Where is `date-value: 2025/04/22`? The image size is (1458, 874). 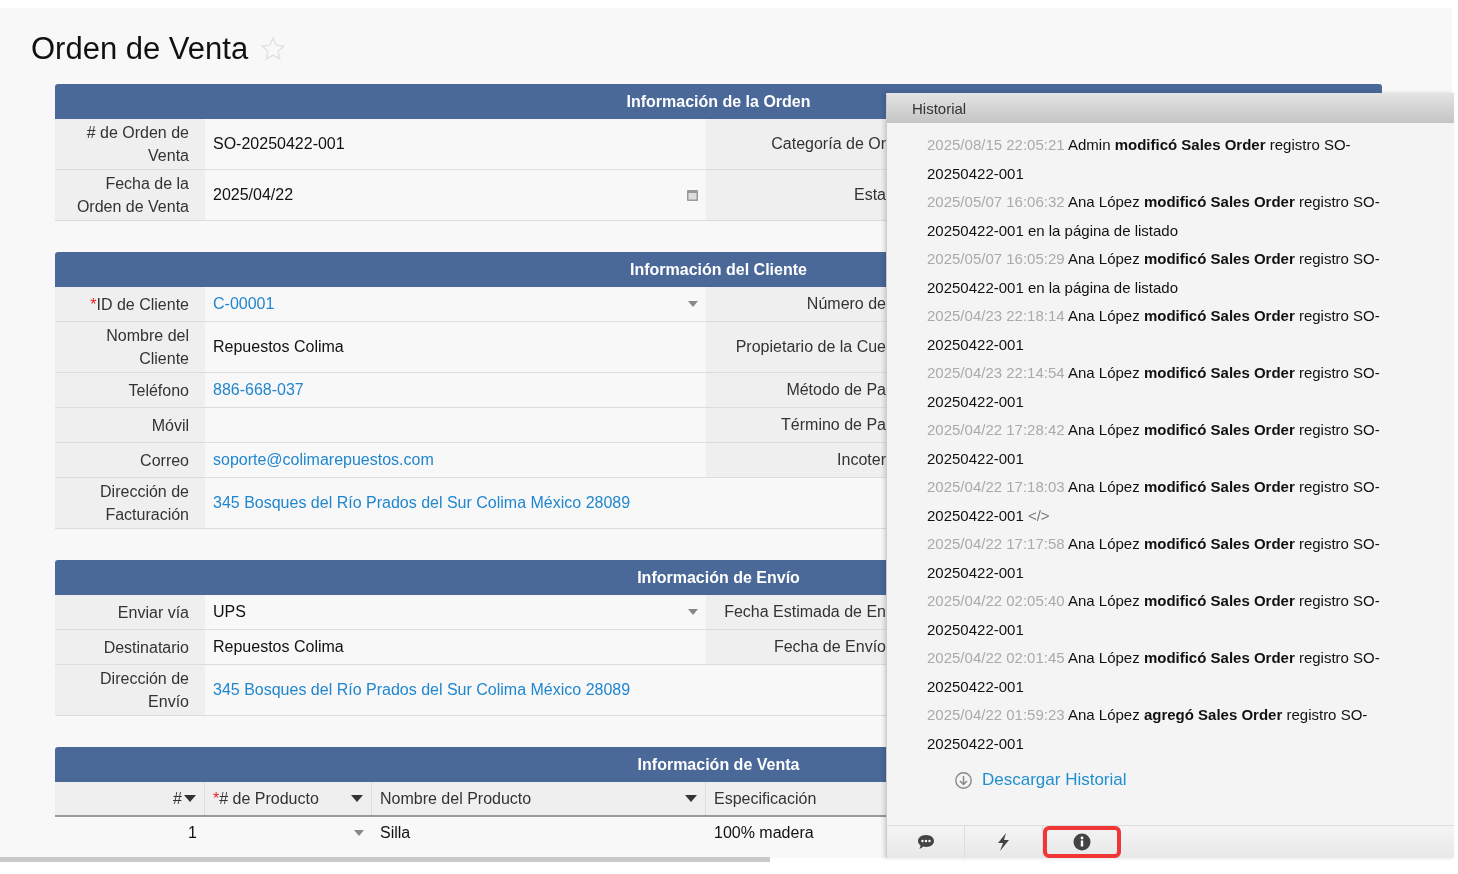 date-value: 2025/04/22 is located at coordinates (253, 195).